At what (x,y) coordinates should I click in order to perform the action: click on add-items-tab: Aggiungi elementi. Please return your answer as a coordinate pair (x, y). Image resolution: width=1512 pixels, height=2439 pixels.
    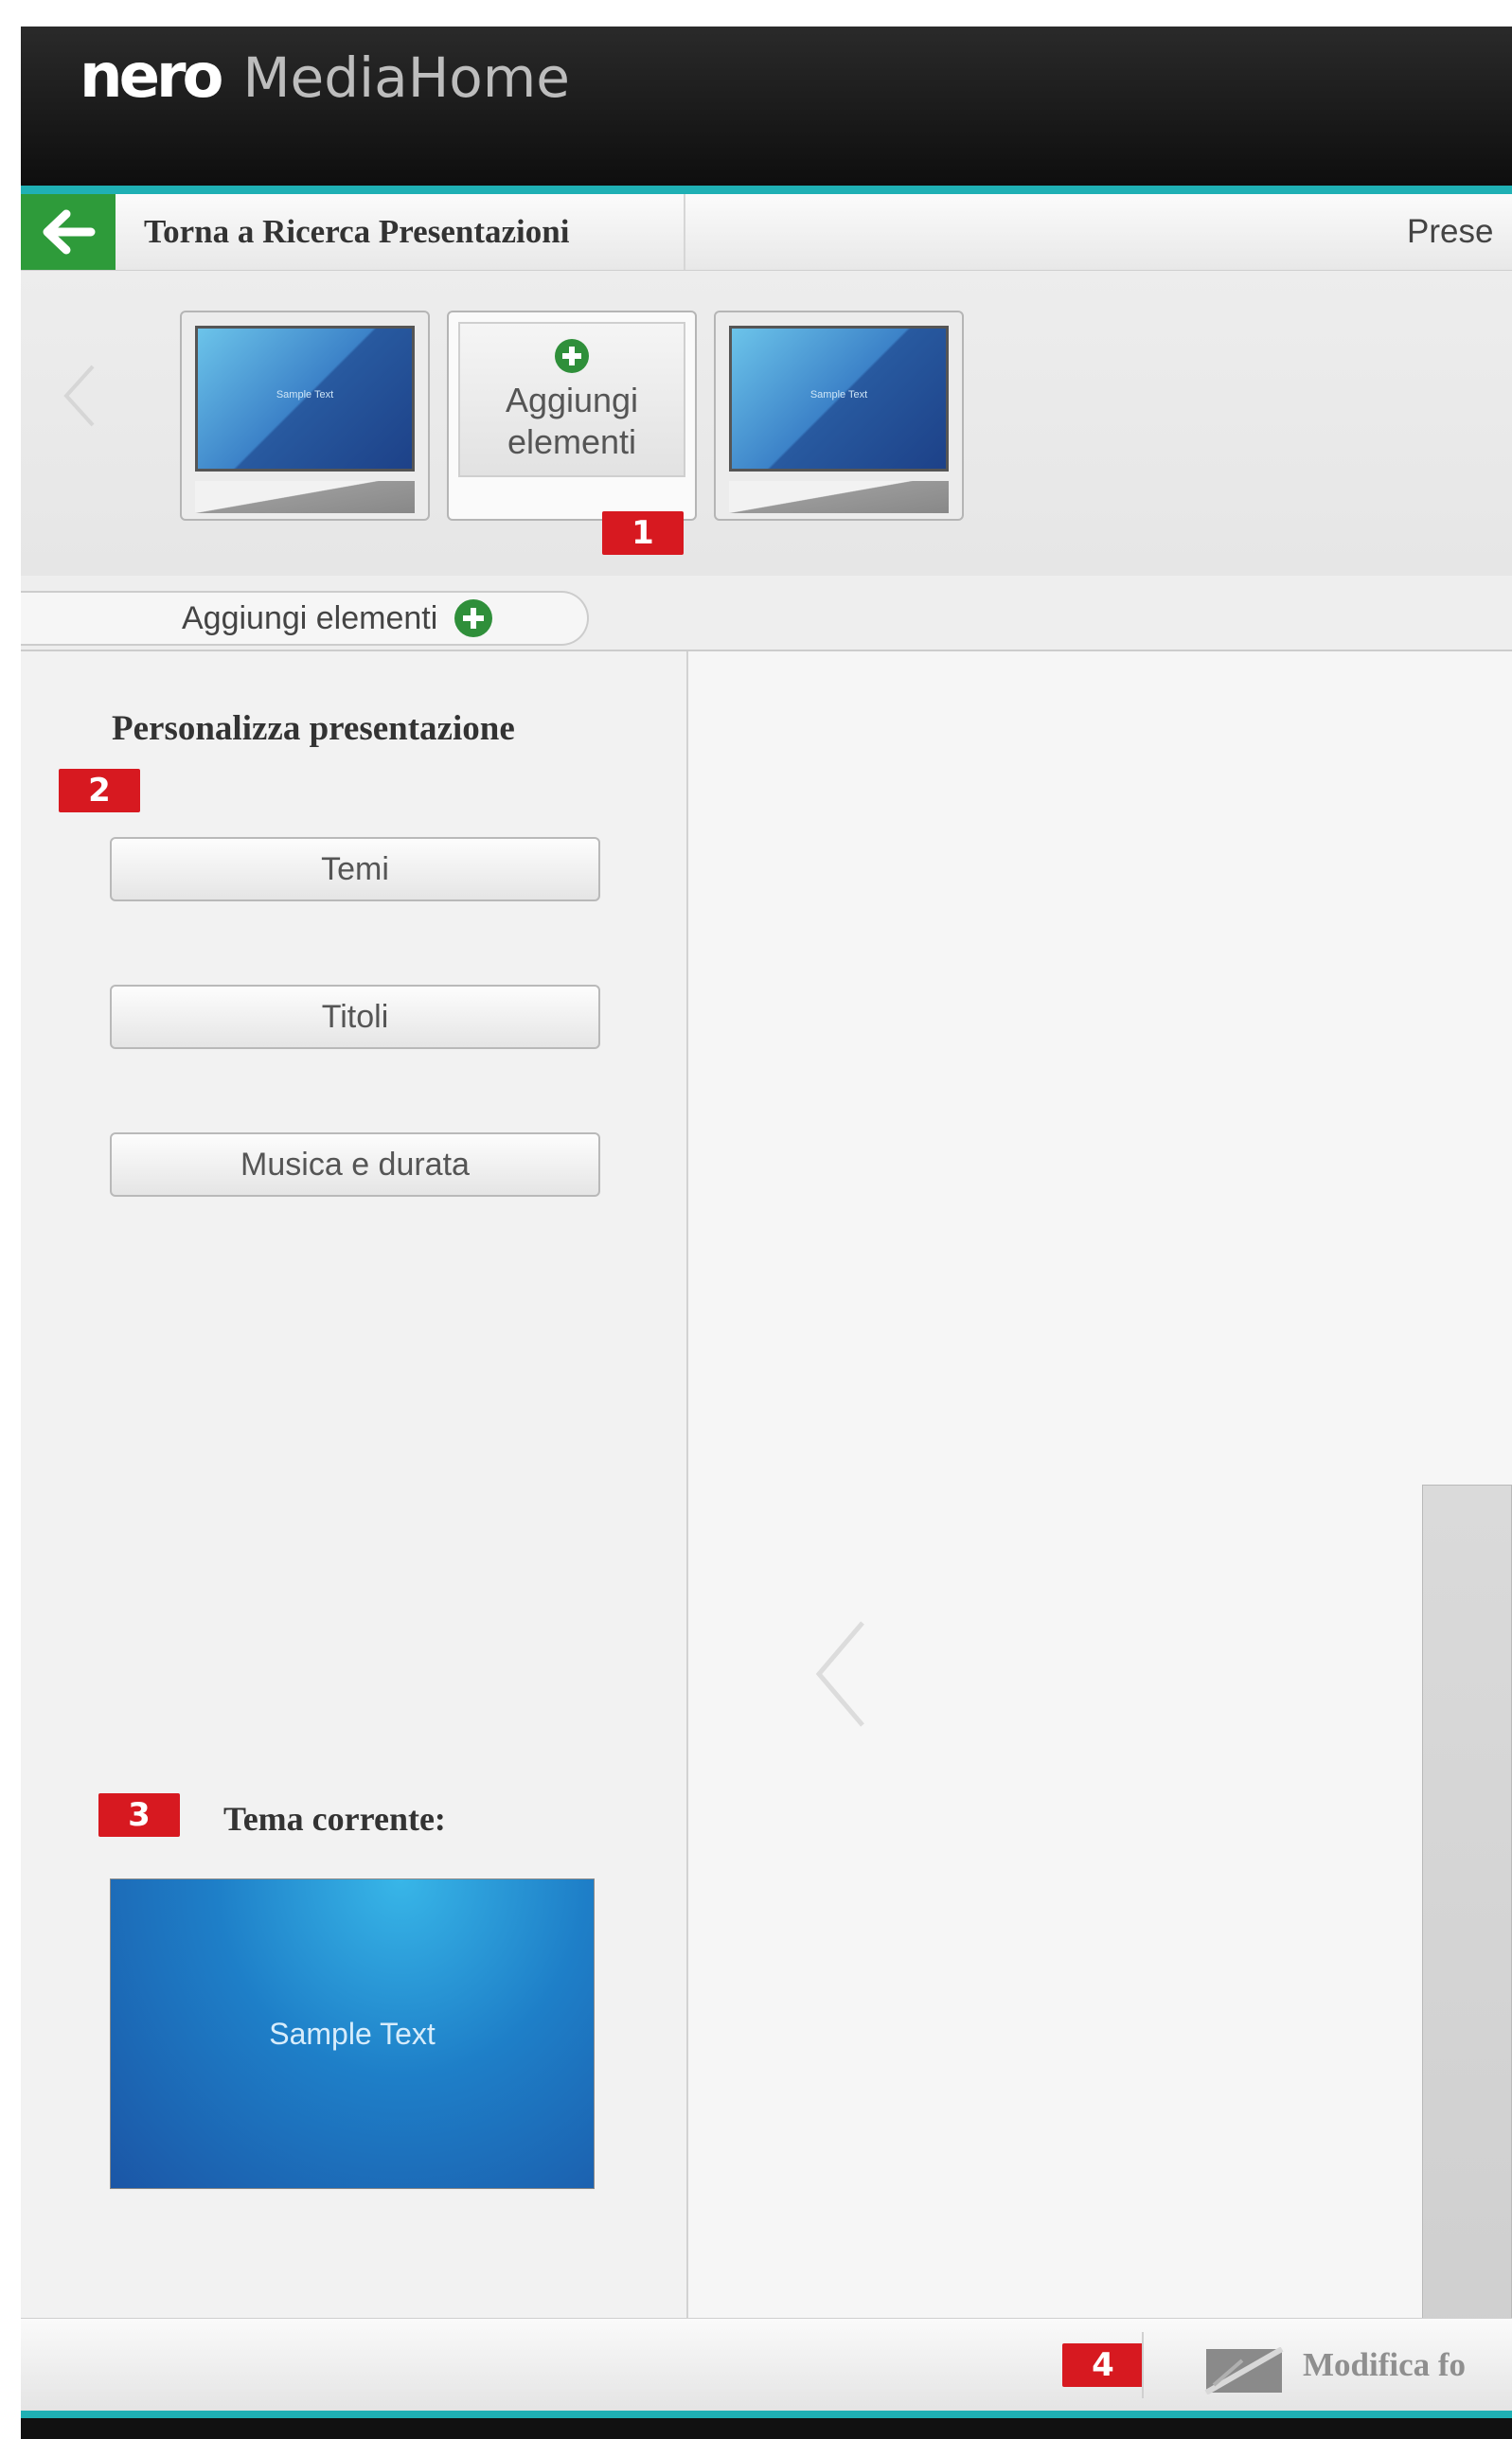
    Looking at the image, I should click on (305, 618).